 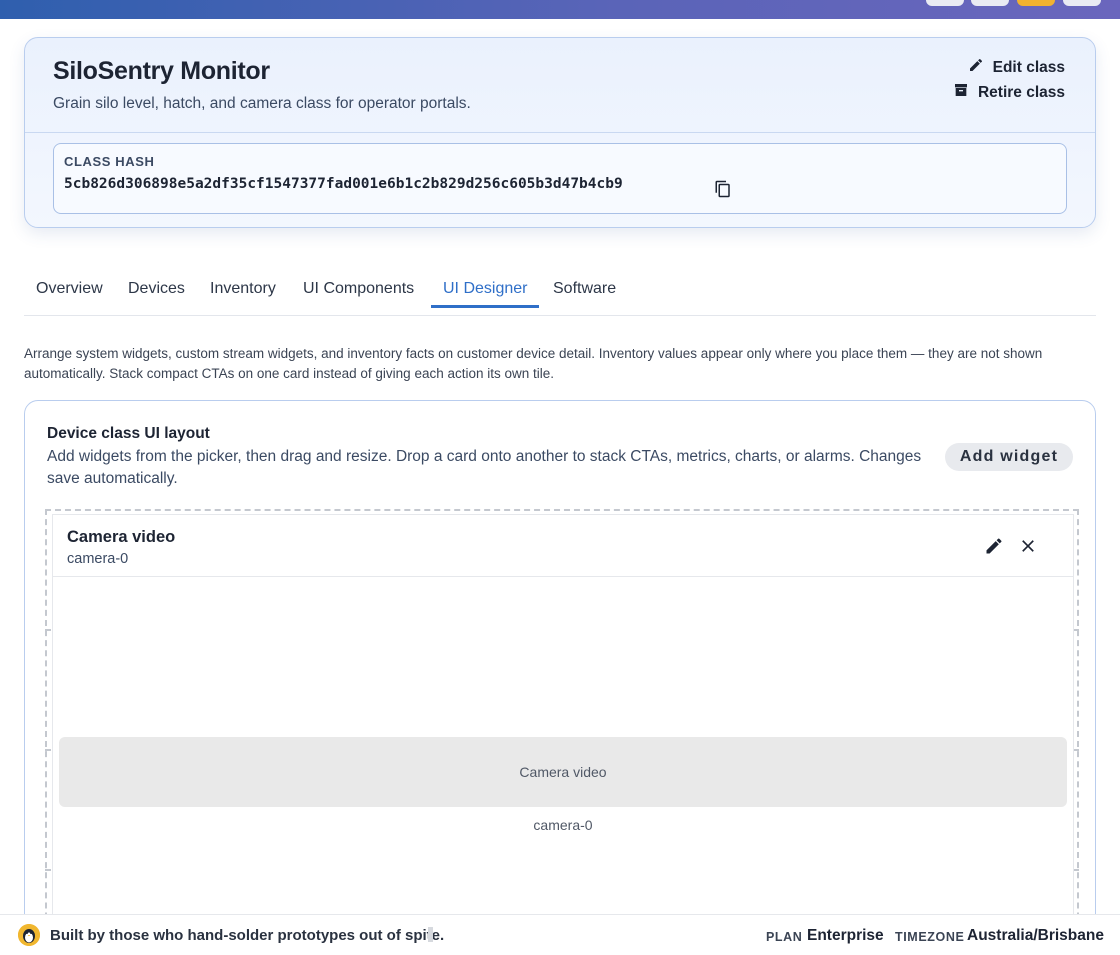 I want to click on timezone-value: Australia/Brisbane, so click(x=1035, y=935).